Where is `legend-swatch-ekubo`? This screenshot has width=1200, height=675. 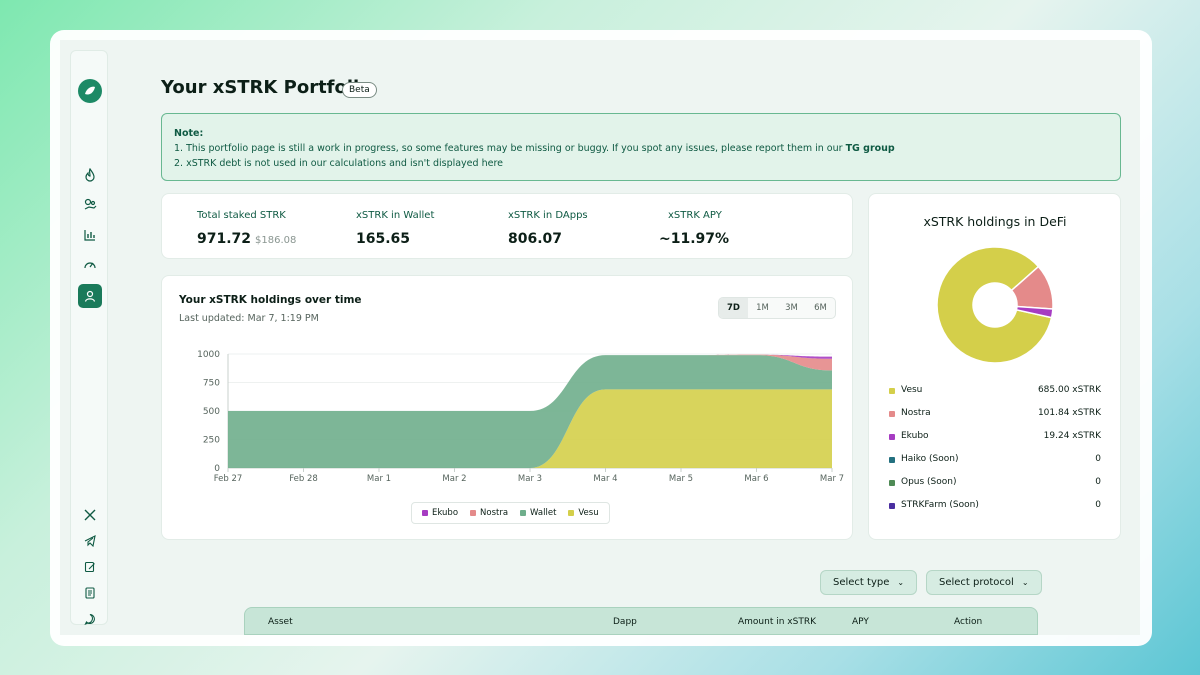
legend-swatch-ekubo is located at coordinates (425, 513).